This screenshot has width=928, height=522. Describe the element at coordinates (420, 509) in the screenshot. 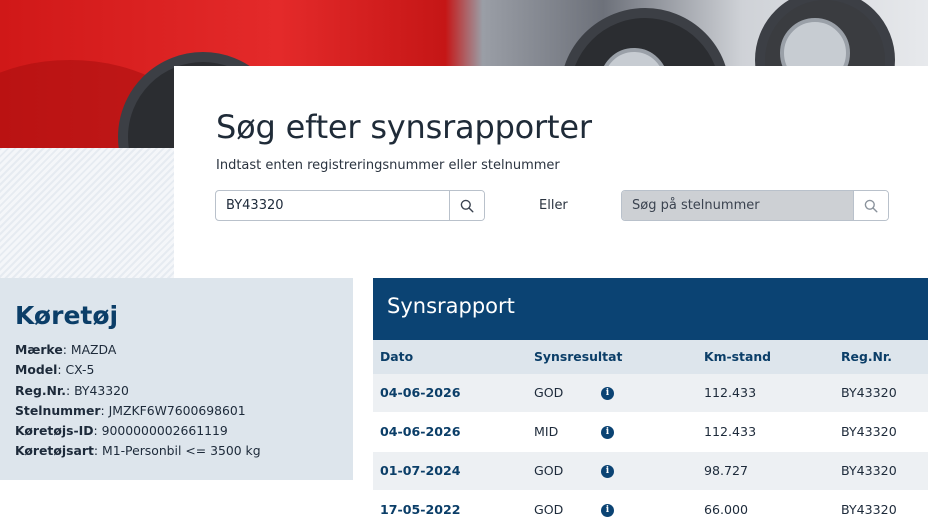

I see `cell-date: 17-05-2022` at that location.